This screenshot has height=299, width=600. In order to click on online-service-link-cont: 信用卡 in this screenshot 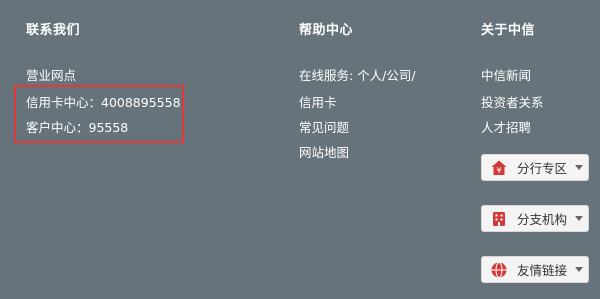, I will do `click(318, 101)`.